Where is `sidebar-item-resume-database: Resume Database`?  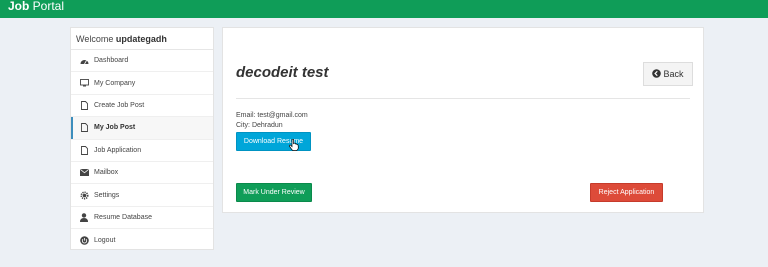
sidebar-item-resume-database: Resume Database is located at coordinates (142, 218).